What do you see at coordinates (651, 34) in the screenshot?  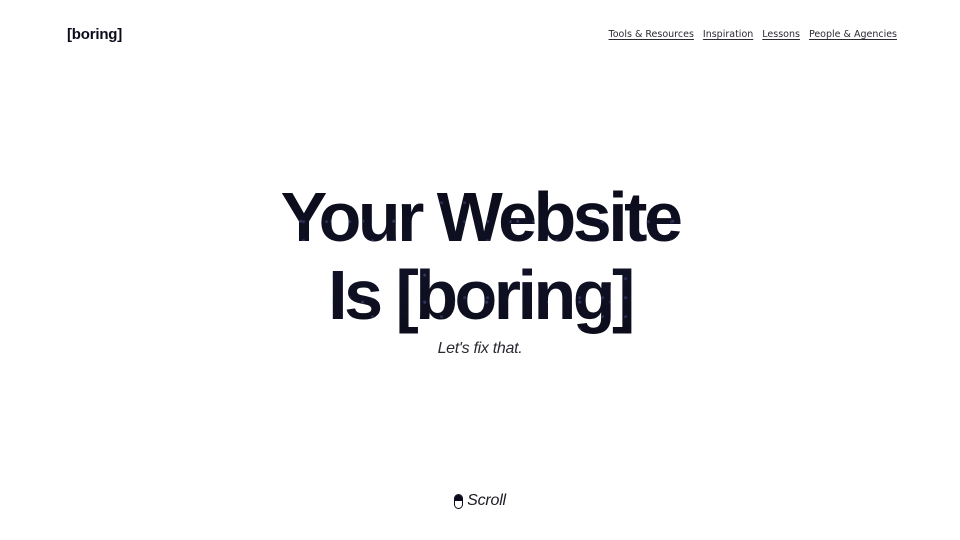 I see `nav-link-tools-resources: Tools & Resources` at bounding box center [651, 34].